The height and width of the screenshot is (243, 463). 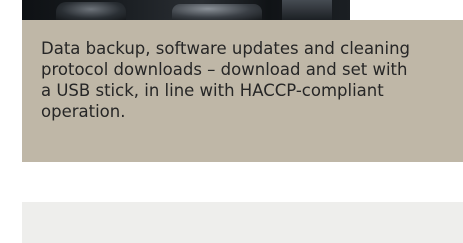 I want to click on product-photo, so click(x=186, y=10).